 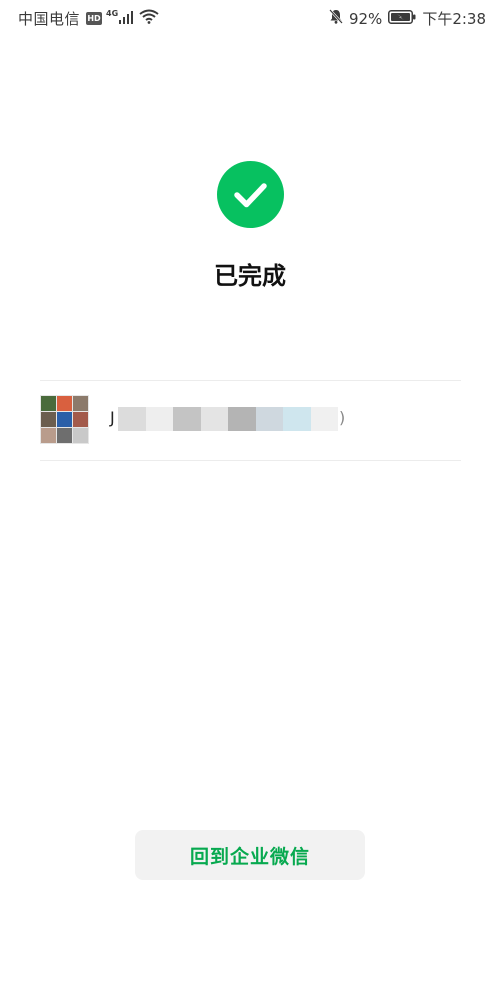 What do you see at coordinates (149, 18) in the screenshot?
I see `wifi-icon` at bounding box center [149, 18].